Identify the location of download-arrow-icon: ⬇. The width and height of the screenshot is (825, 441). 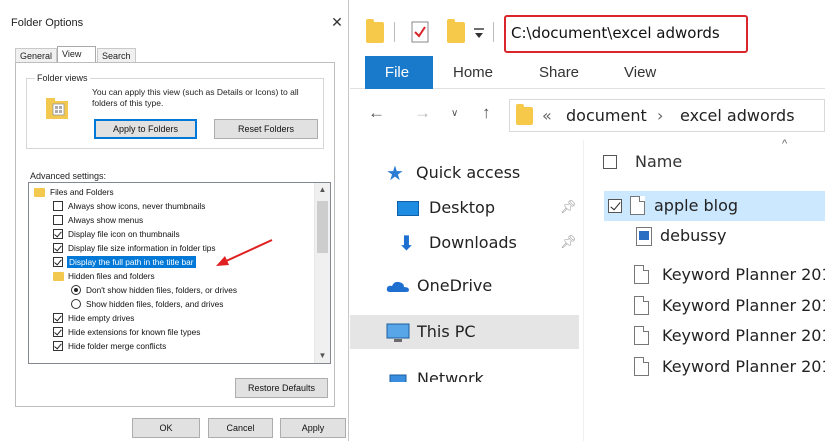
(406, 243).